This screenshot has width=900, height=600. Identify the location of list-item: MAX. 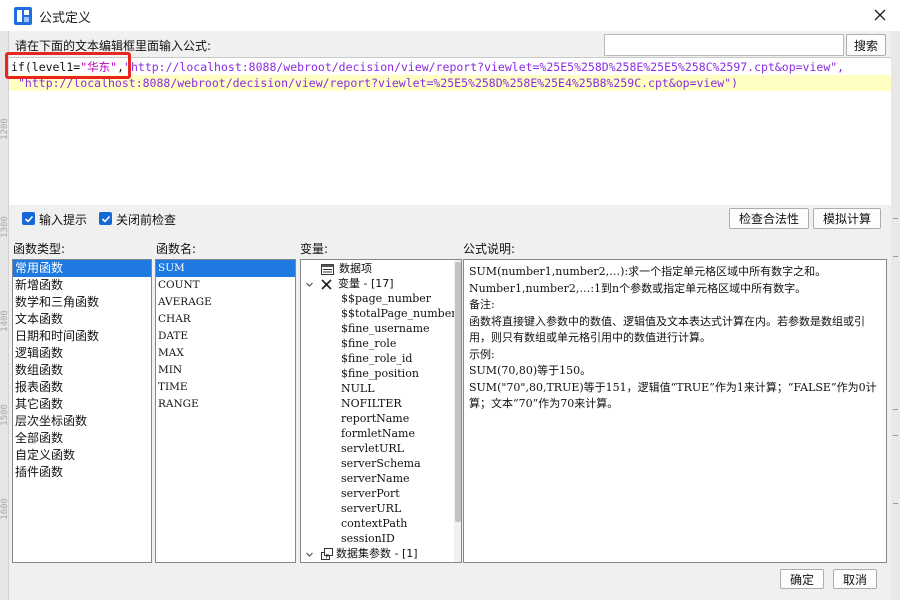
(225, 353).